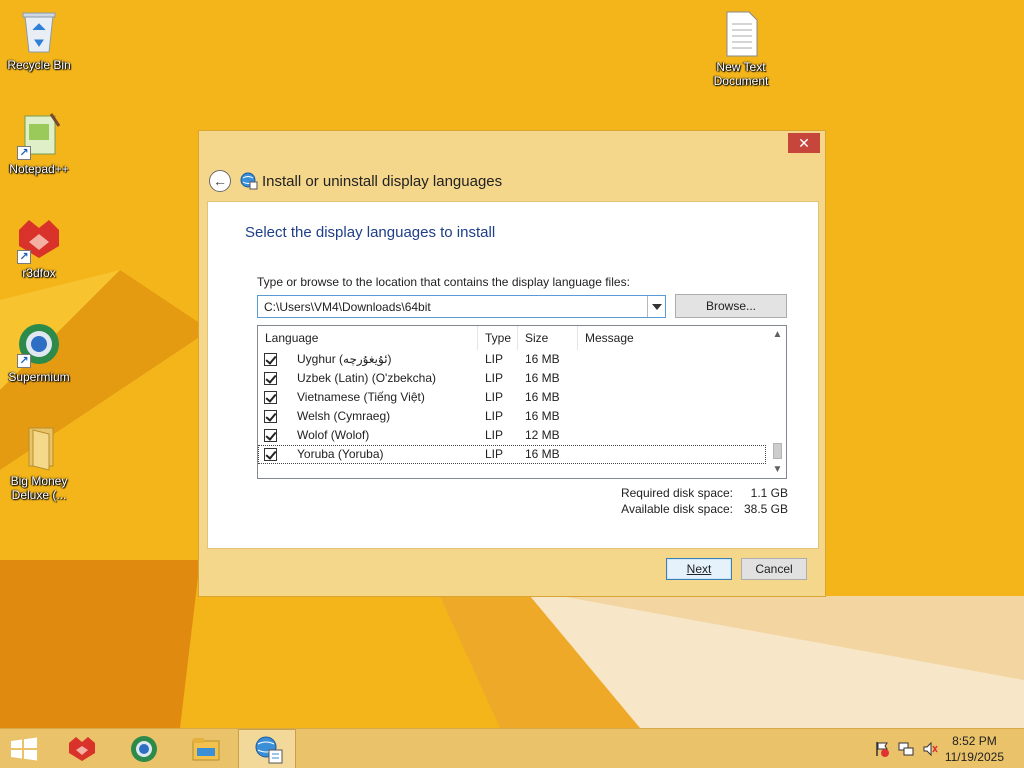 This screenshot has width=1024, height=768. Describe the element at coordinates (777, 469) in the screenshot. I see `scroll-down-arrow-icon: ▼` at that location.